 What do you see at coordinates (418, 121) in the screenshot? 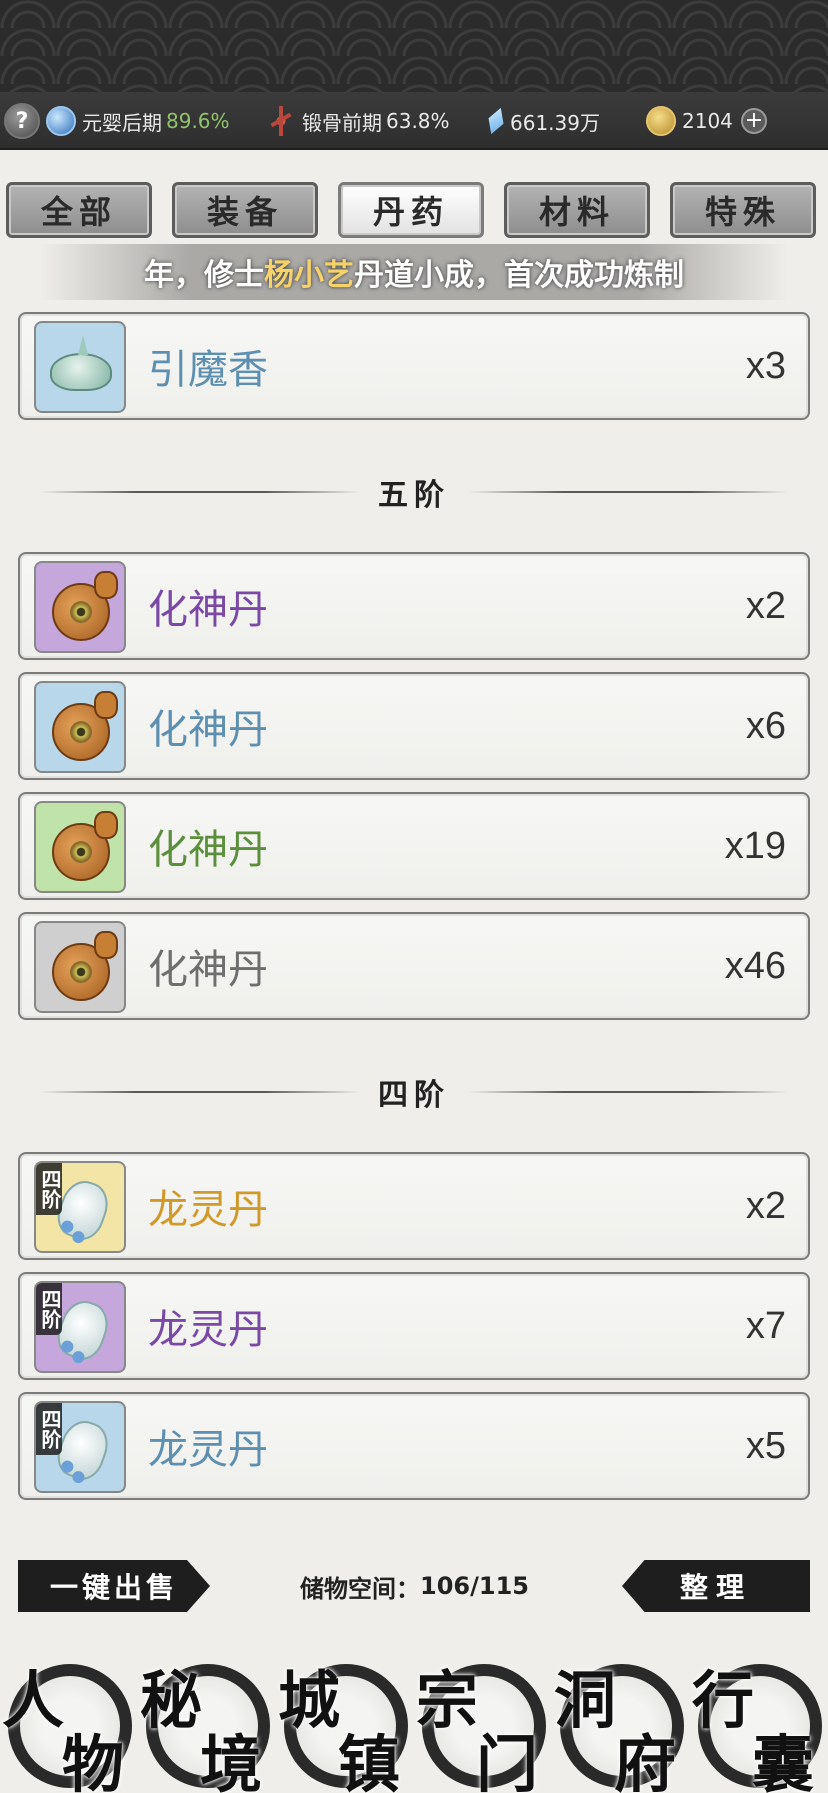
I see `body-percent: 63.8%` at bounding box center [418, 121].